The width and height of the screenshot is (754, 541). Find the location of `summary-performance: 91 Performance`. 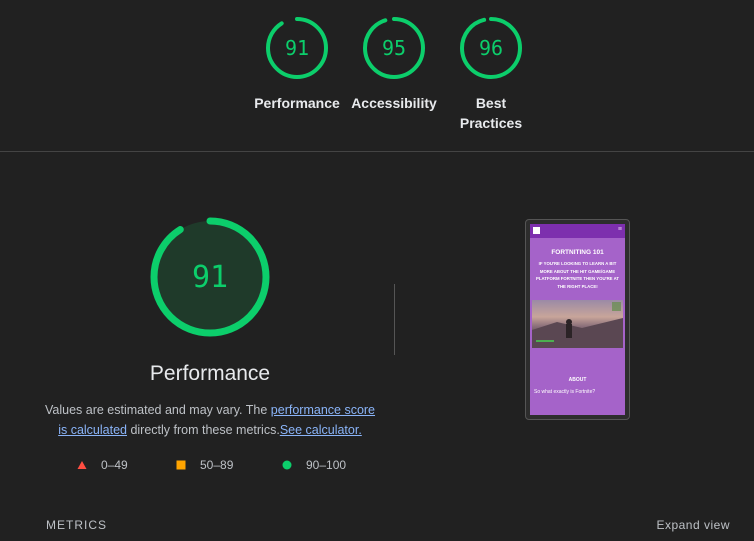

summary-performance: 91 Performance is located at coordinates (297, 64).